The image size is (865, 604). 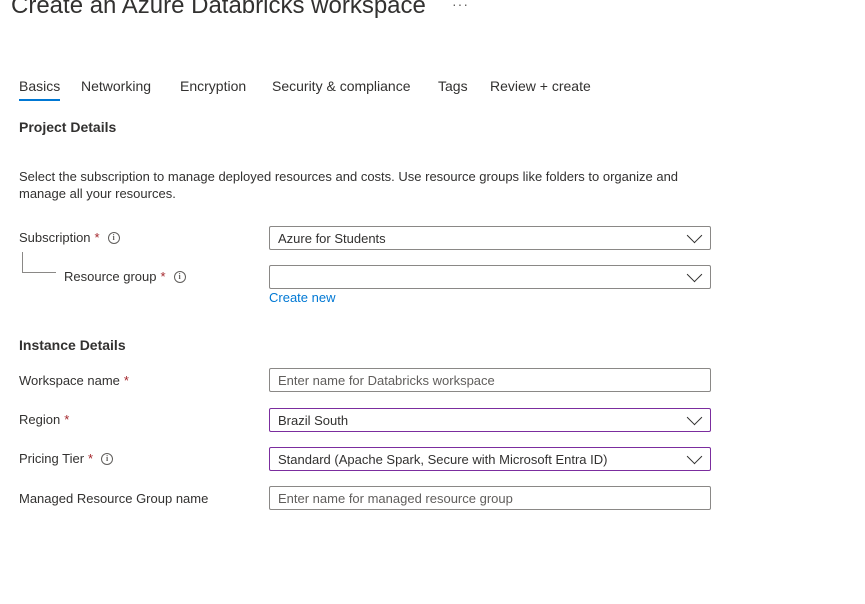 I want to click on project-details-heading: Project Details, so click(x=68, y=127).